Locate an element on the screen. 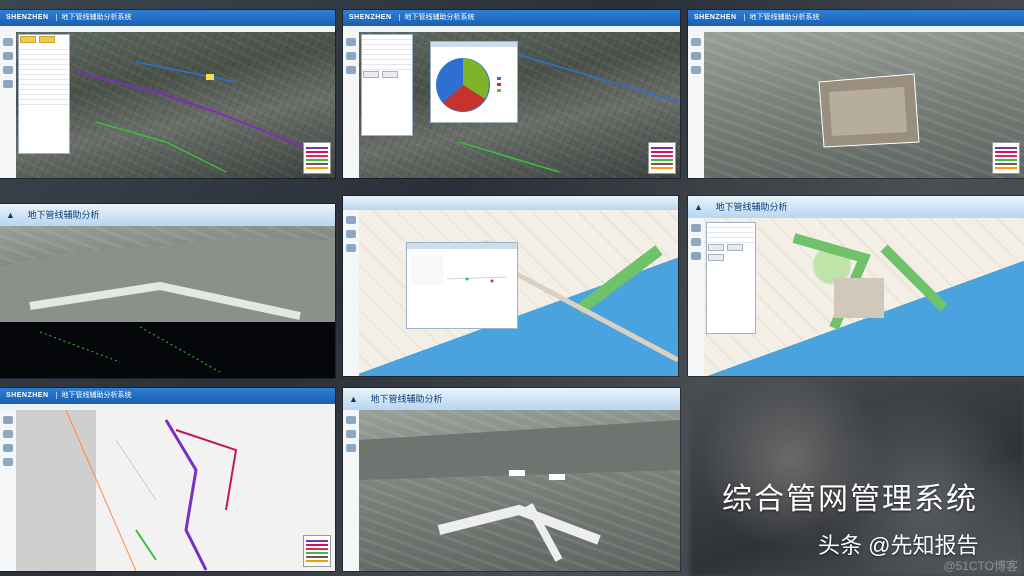  watermark: @51CTO博客 is located at coordinates (980, 566).